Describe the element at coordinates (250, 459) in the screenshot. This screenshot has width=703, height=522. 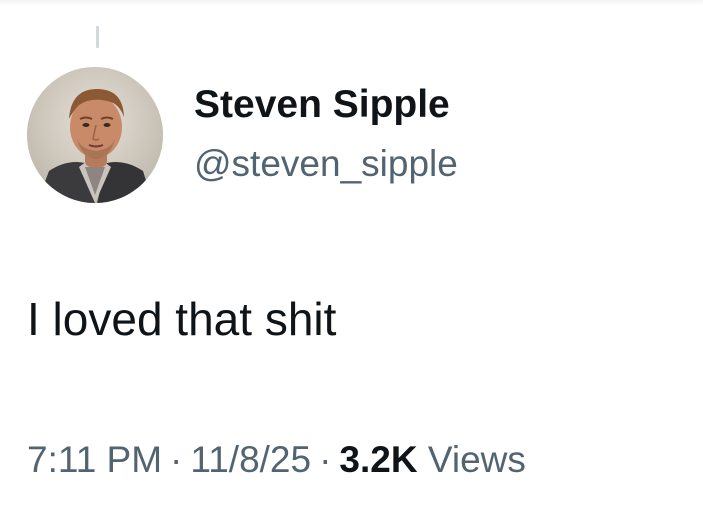
I see `tweet-date: 11/8/25` at that location.